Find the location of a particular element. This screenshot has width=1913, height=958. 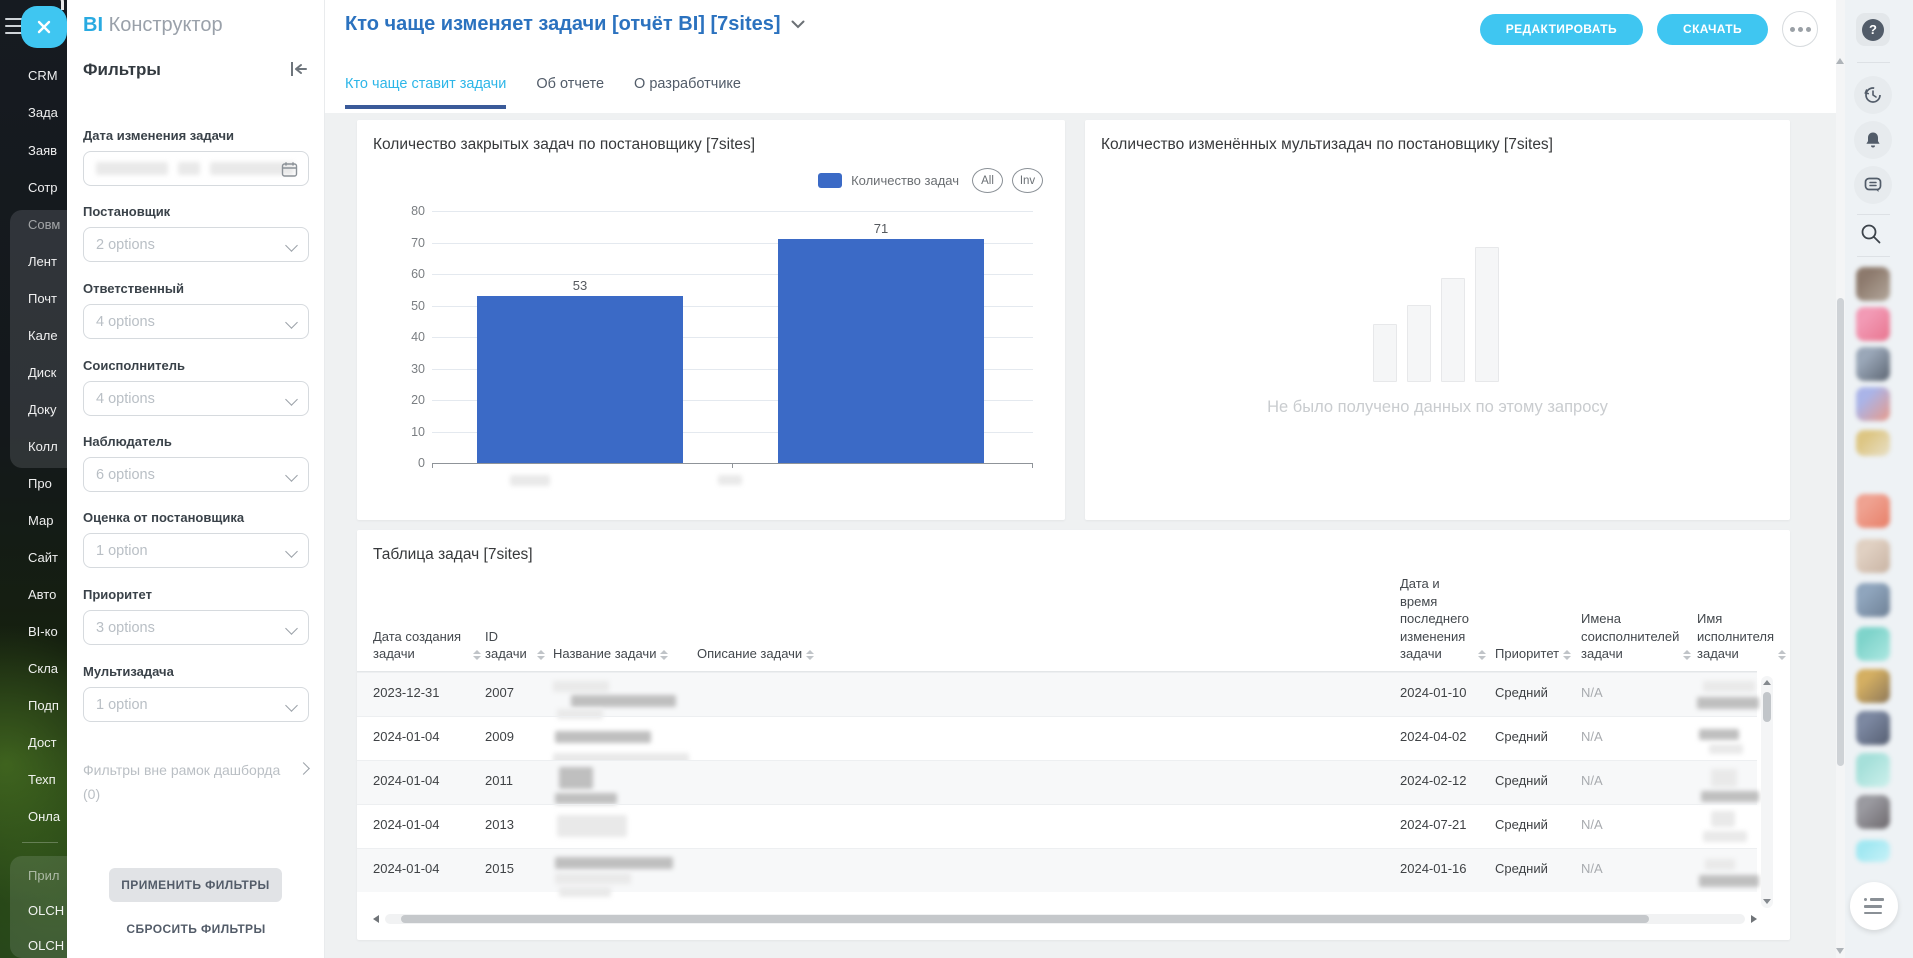

date-filter-input is located at coordinates (196, 168).